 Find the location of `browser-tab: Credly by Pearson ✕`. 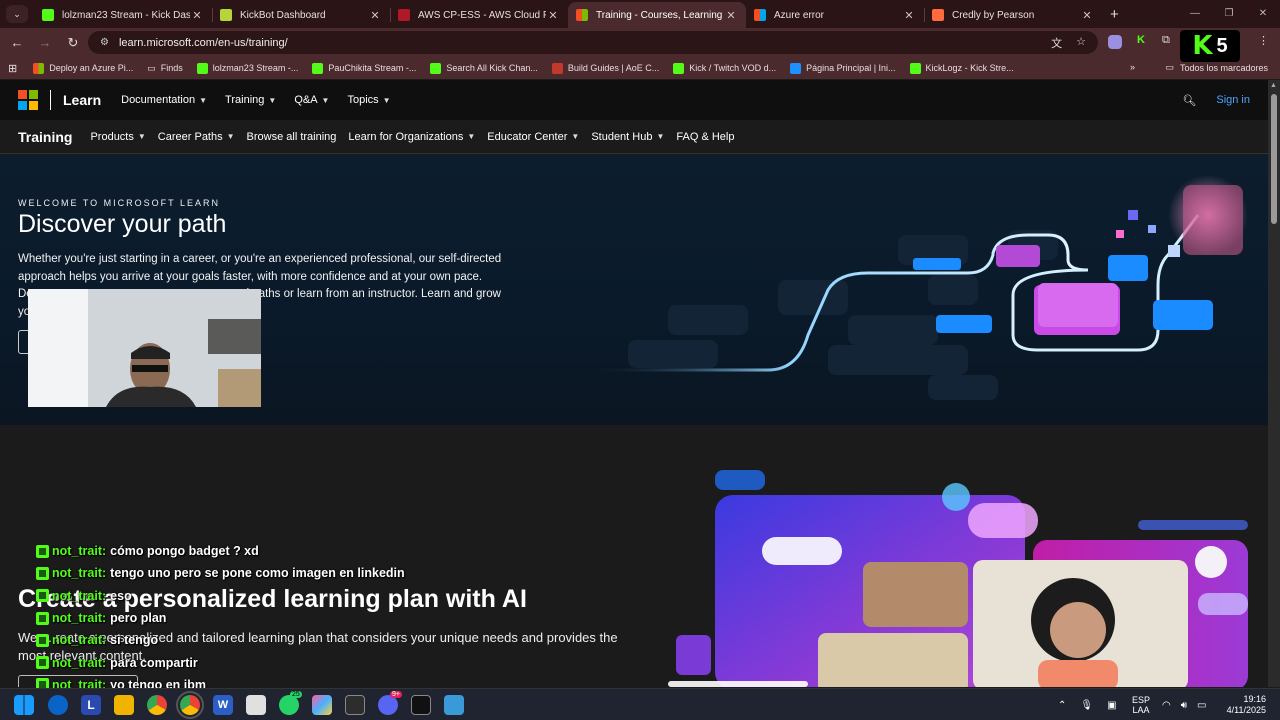

browser-tab: Credly by Pearson ✕ is located at coordinates (1013, 15).